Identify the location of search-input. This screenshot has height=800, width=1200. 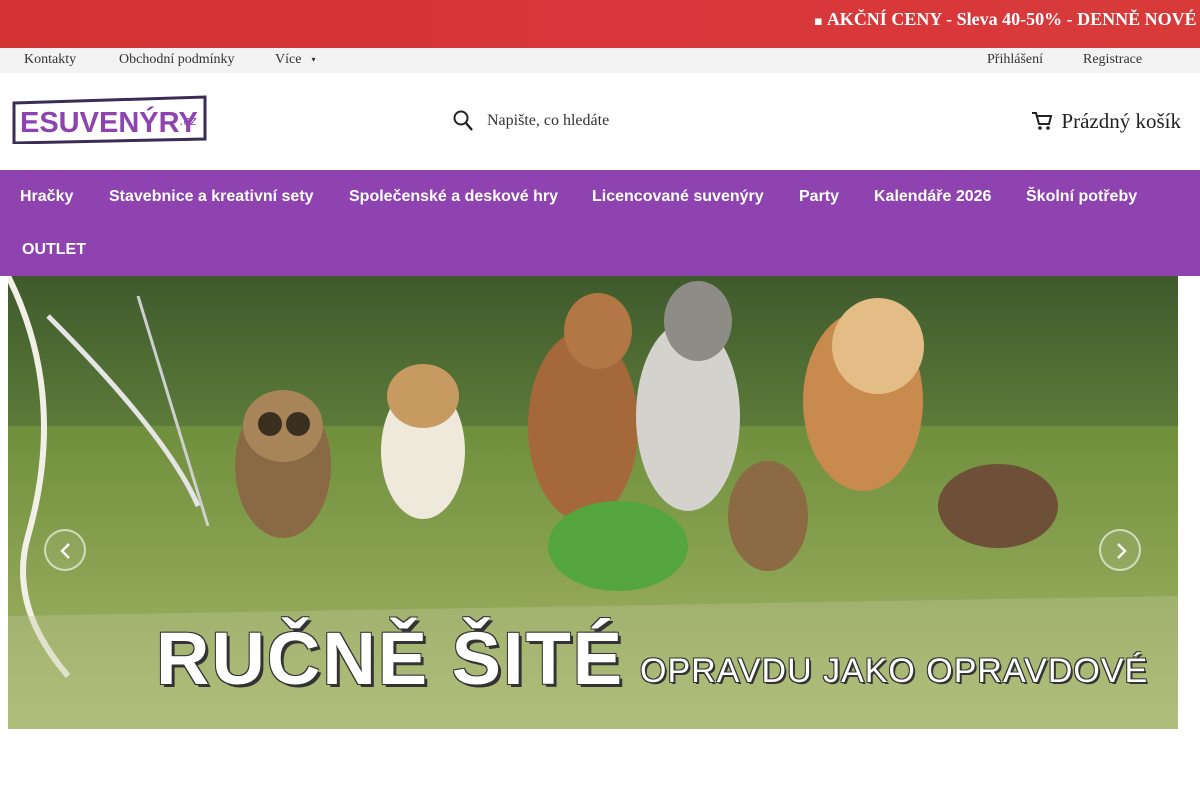
(617, 121).